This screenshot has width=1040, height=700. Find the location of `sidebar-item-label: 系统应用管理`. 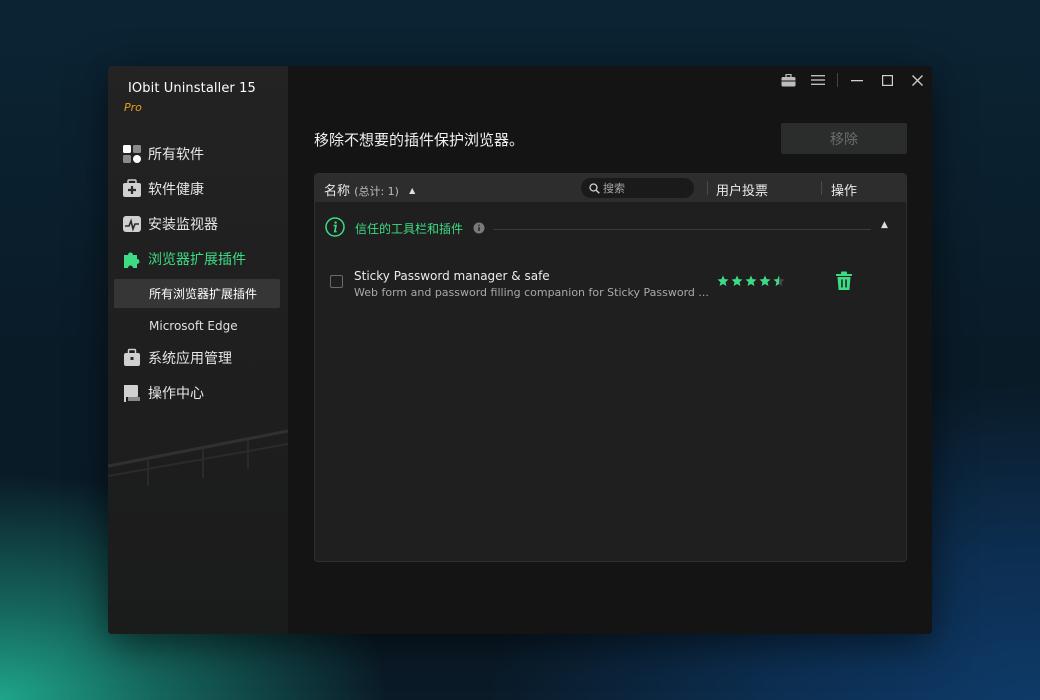

sidebar-item-label: 系统应用管理 is located at coordinates (190, 359).